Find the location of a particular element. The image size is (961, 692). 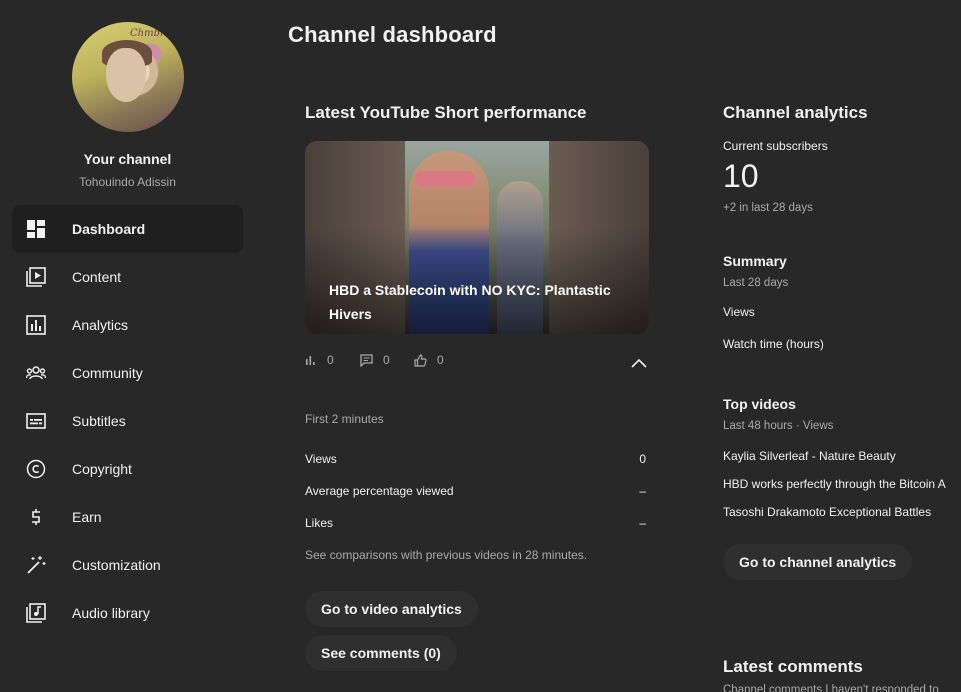

latest-comments-title: Latest comments is located at coordinates (793, 666).